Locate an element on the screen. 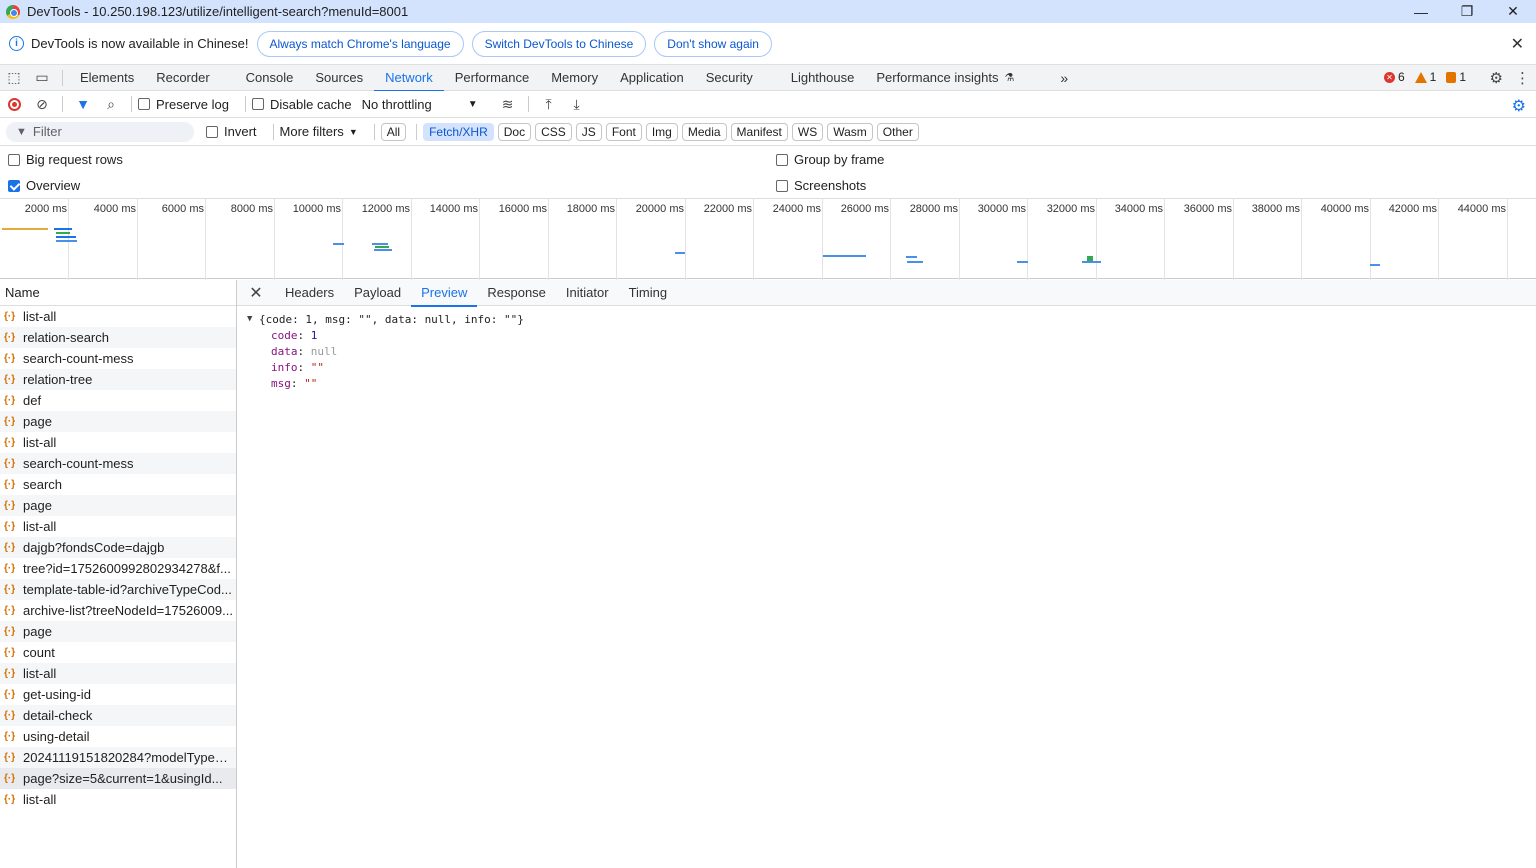 The width and height of the screenshot is (1536, 868). chip-manifest: Manifest is located at coordinates (759, 131).